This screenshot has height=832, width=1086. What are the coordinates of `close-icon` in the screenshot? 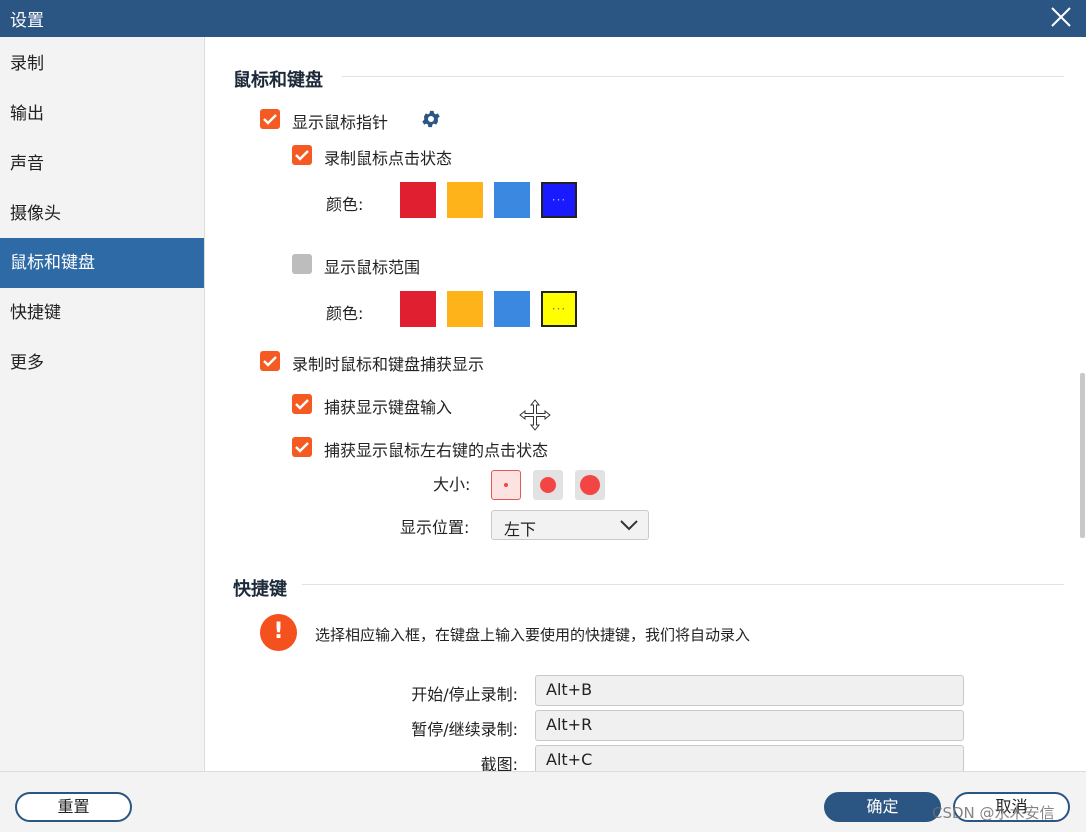 It's located at (1061, 17).